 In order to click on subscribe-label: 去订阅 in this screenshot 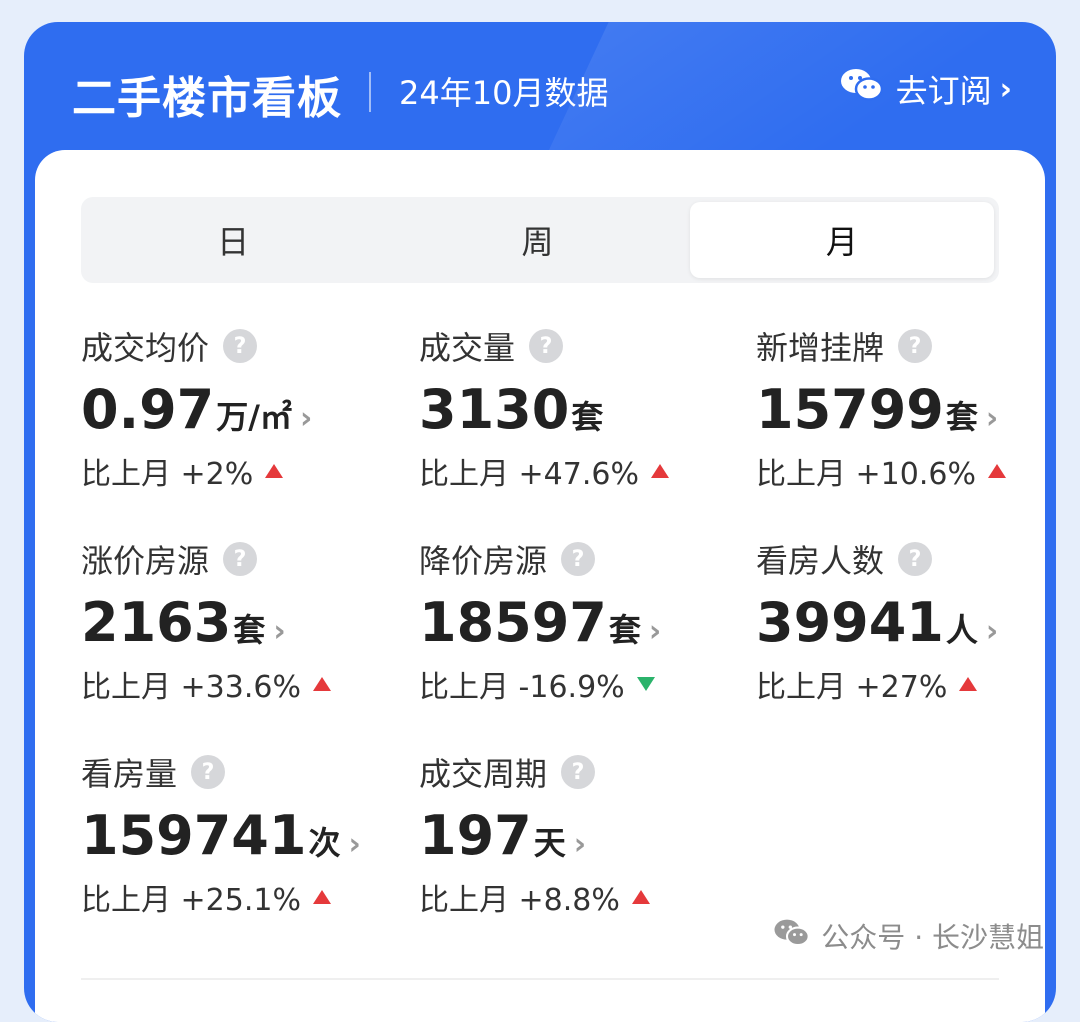, I will do `click(943, 91)`.